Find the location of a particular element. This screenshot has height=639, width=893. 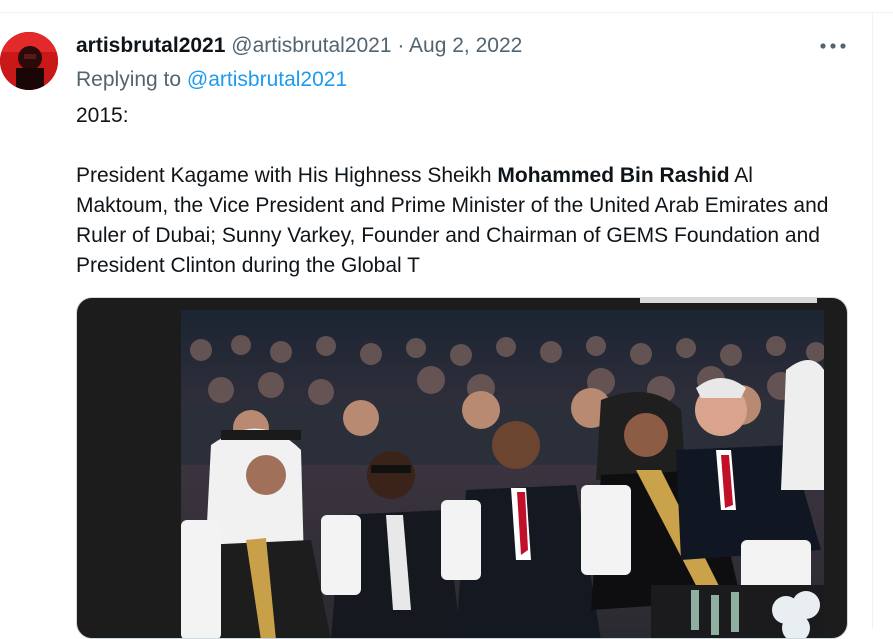

media-scroll-indicator is located at coordinates (728, 300).